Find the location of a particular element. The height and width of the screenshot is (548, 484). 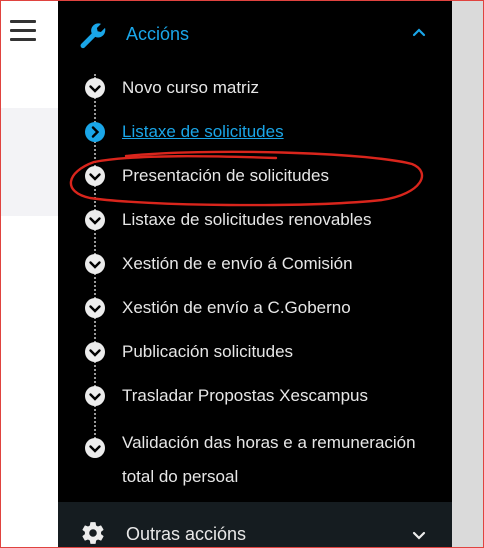

menu-item-label: Listaxe de solicitudes renovables is located at coordinates (247, 219).